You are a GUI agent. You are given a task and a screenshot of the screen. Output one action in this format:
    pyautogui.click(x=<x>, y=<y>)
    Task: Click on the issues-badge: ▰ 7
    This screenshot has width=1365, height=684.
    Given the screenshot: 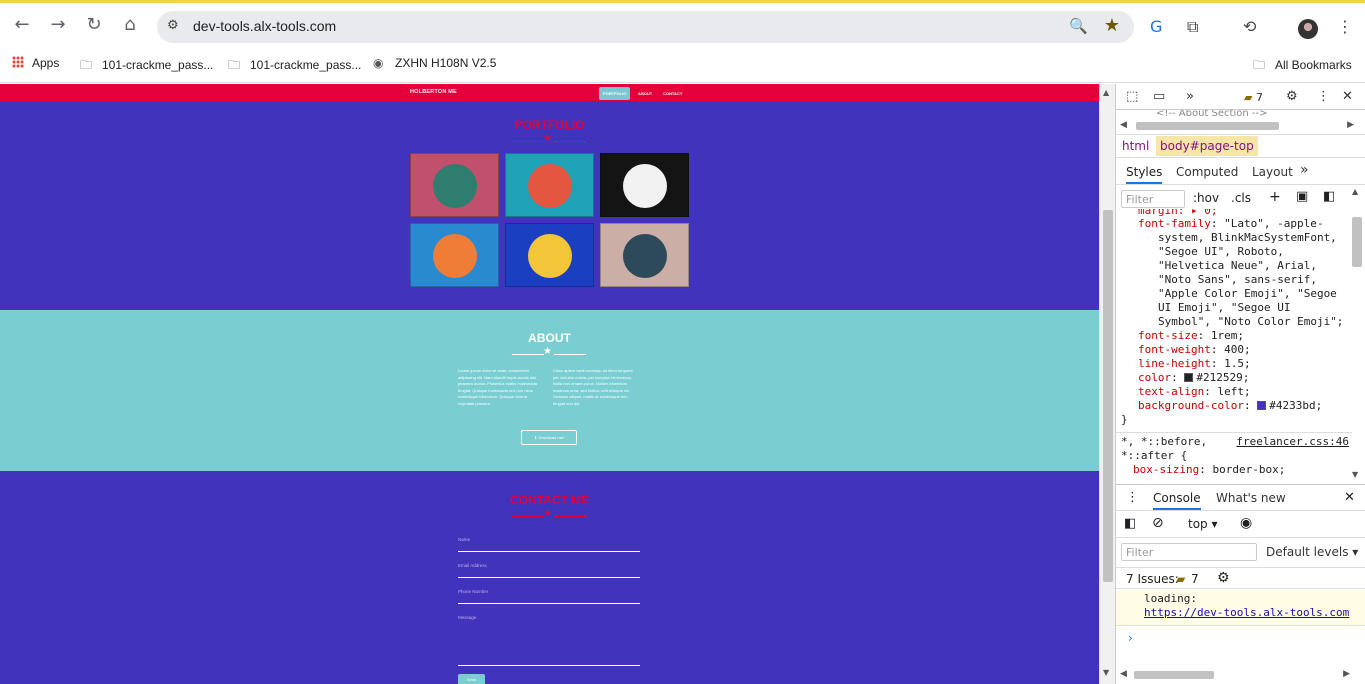 What is the action you would take?
    pyautogui.click(x=1253, y=97)
    